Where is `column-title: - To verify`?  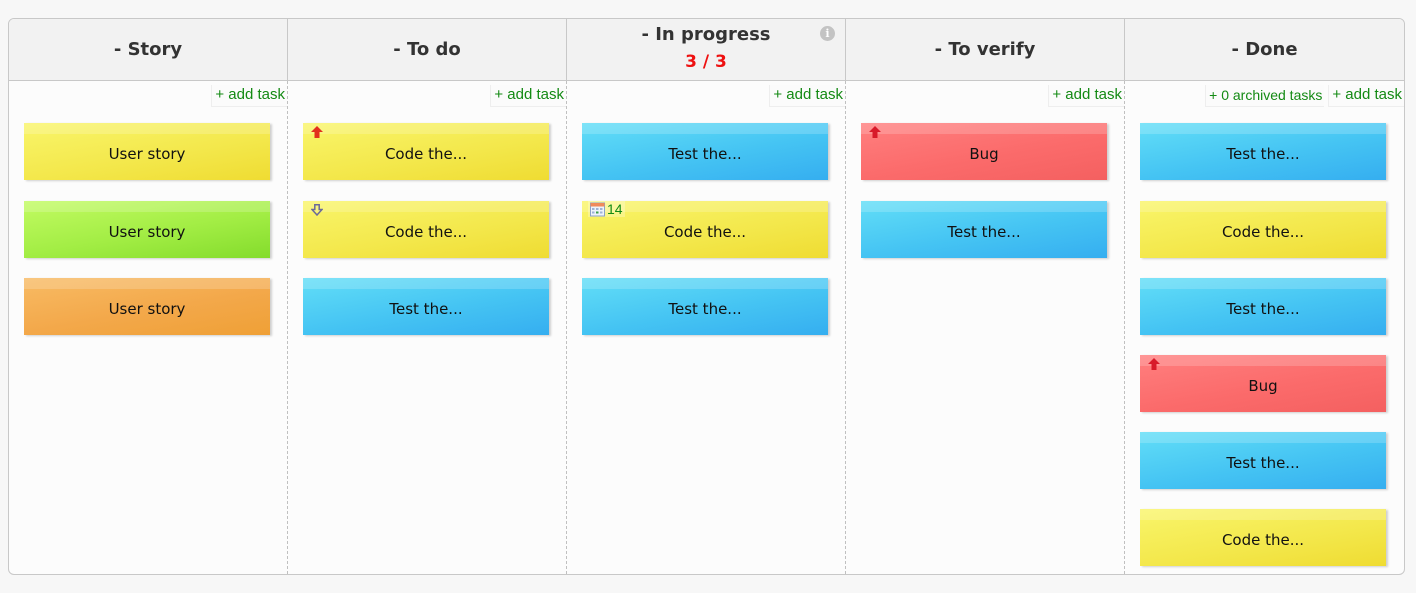 column-title: - To verify is located at coordinates (985, 49).